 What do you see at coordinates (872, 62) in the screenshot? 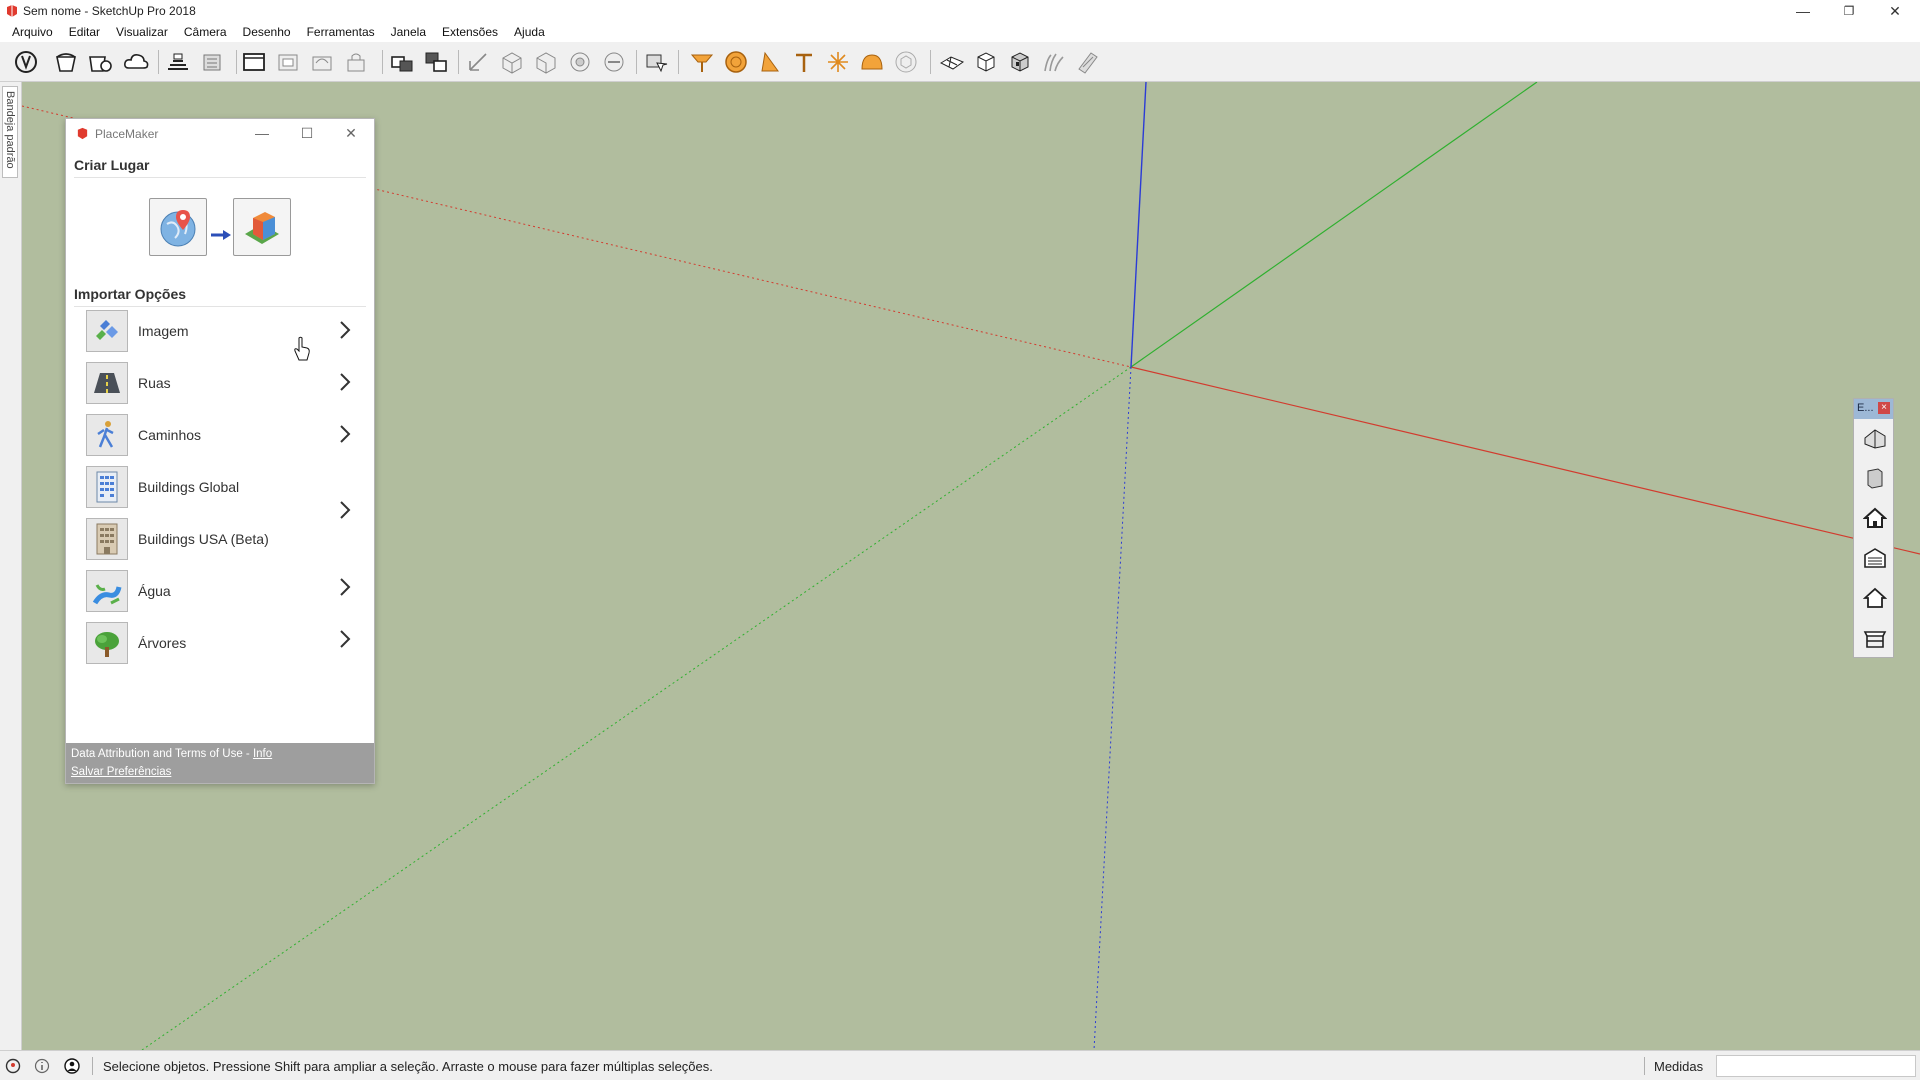
I see `sphere-icon` at bounding box center [872, 62].